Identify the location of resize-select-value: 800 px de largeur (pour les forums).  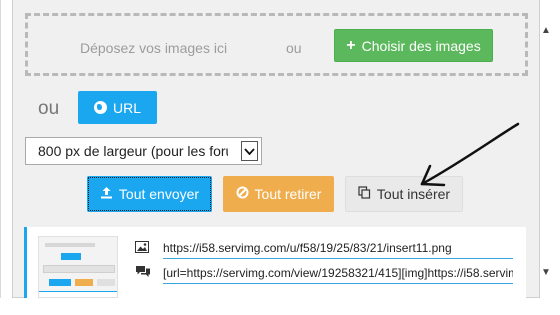
(133, 151).